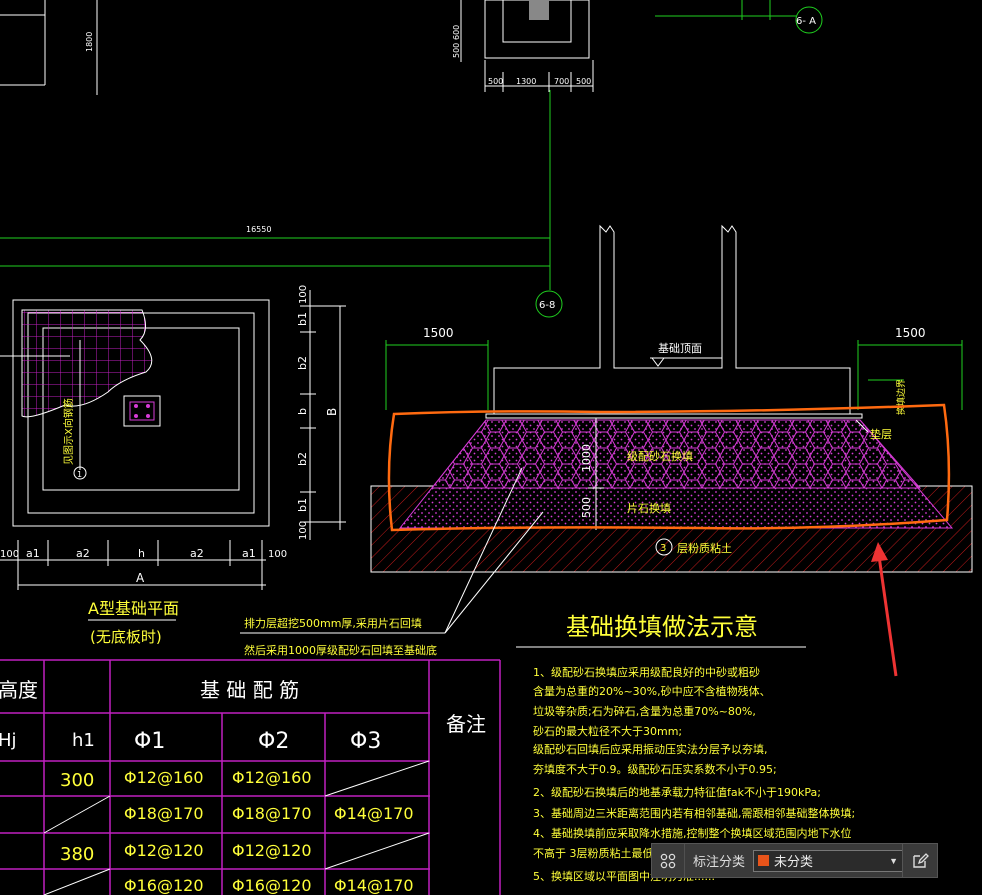 The width and height of the screenshot is (982, 895). I want to click on category-select: 未分类 ▼, so click(828, 860).